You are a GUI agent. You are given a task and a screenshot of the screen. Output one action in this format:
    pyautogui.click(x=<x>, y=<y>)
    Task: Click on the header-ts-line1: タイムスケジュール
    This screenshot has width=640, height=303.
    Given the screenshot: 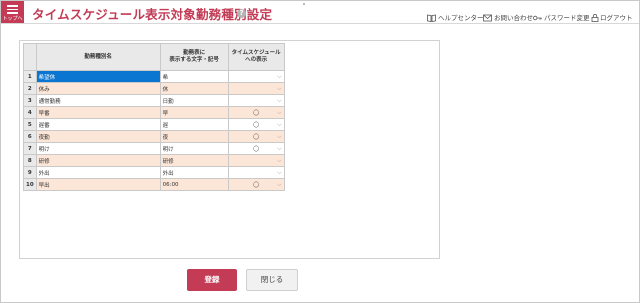 What is the action you would take?
    pyautogui.click(x=256, y=53)
    